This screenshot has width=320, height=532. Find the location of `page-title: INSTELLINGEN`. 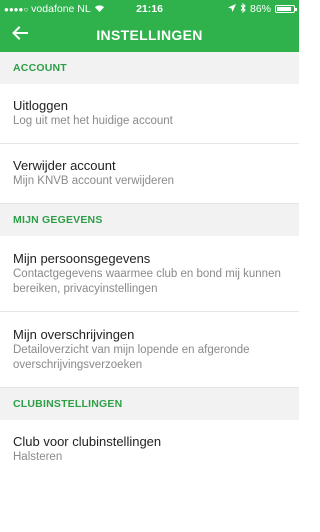

page-title: INSTELLINGEN is located at coordinates (149, 35).